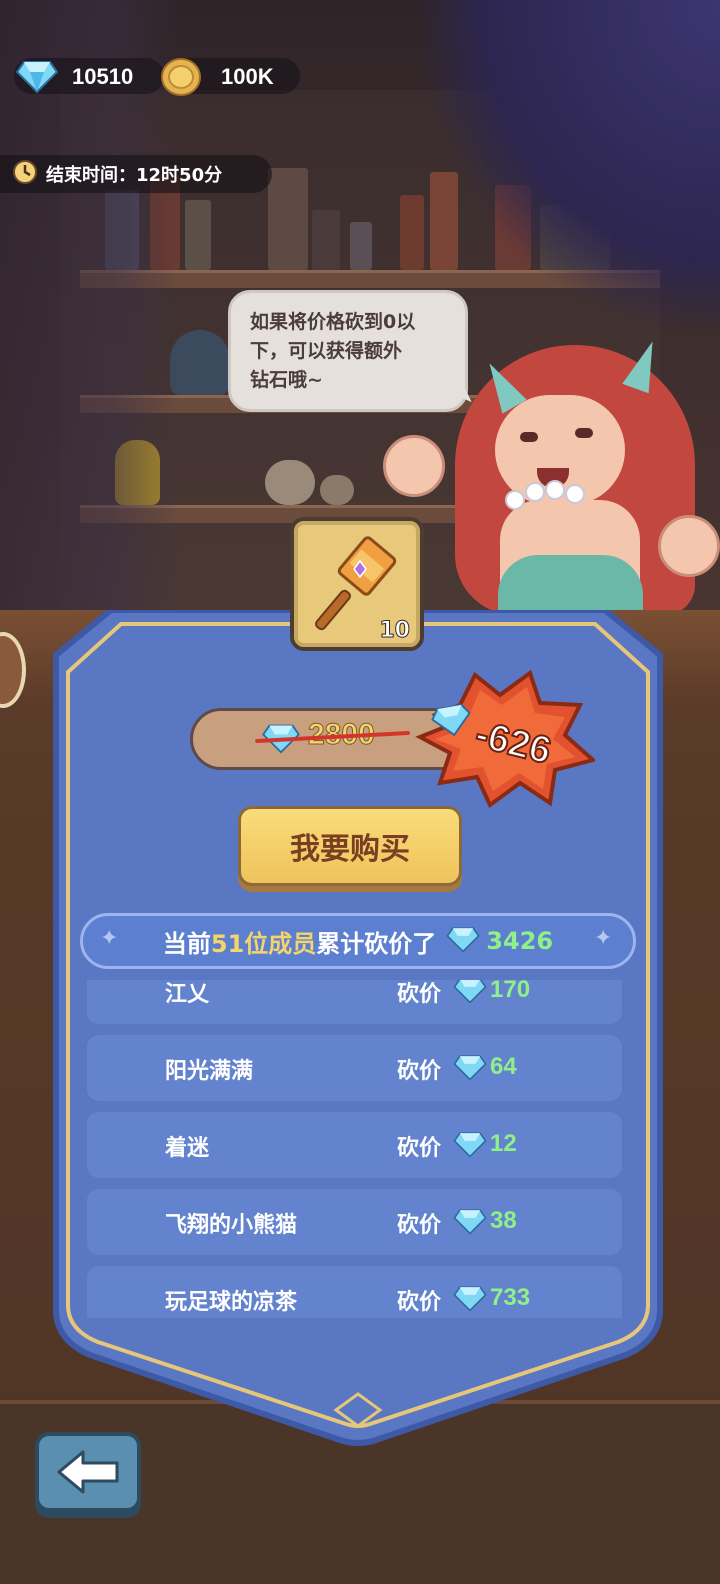  What do you see at coordinates (247, 76) in the screenshot?
I see `coin-amount: 100K` at bounding box center [247, 76].